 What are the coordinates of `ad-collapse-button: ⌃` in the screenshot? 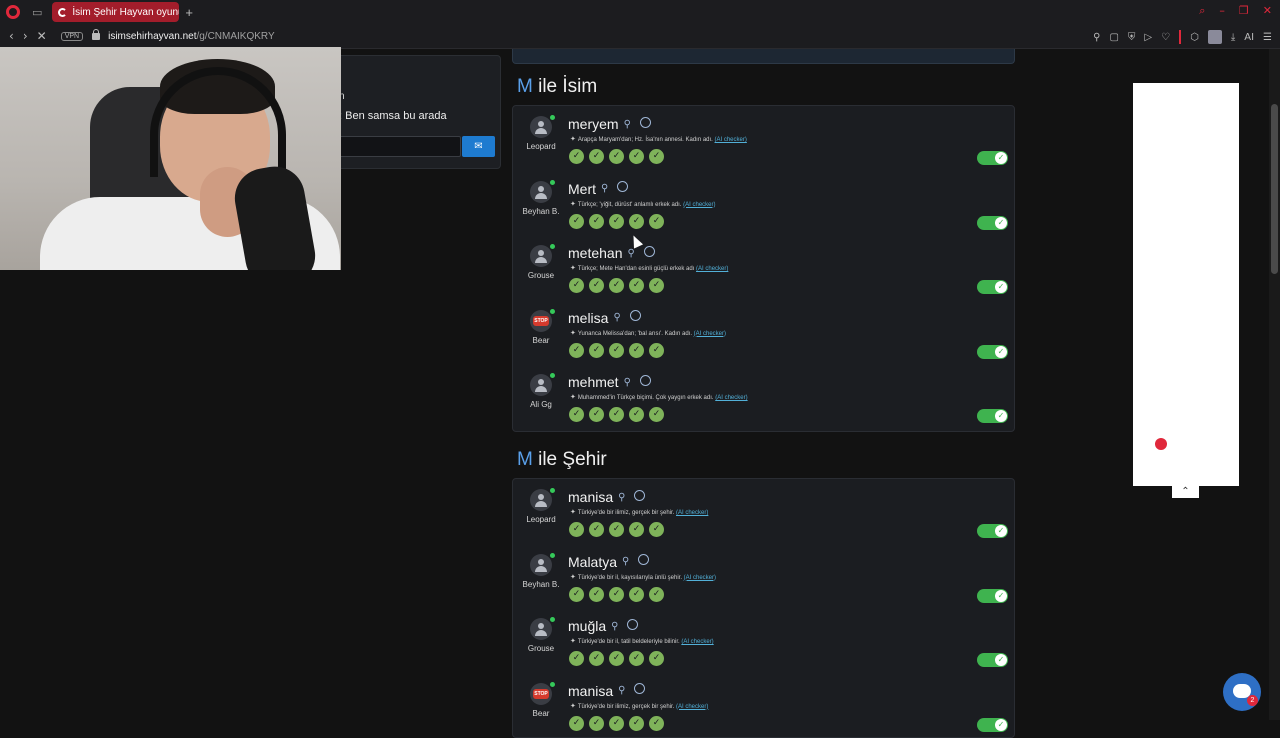 It's located at (1185, 491).